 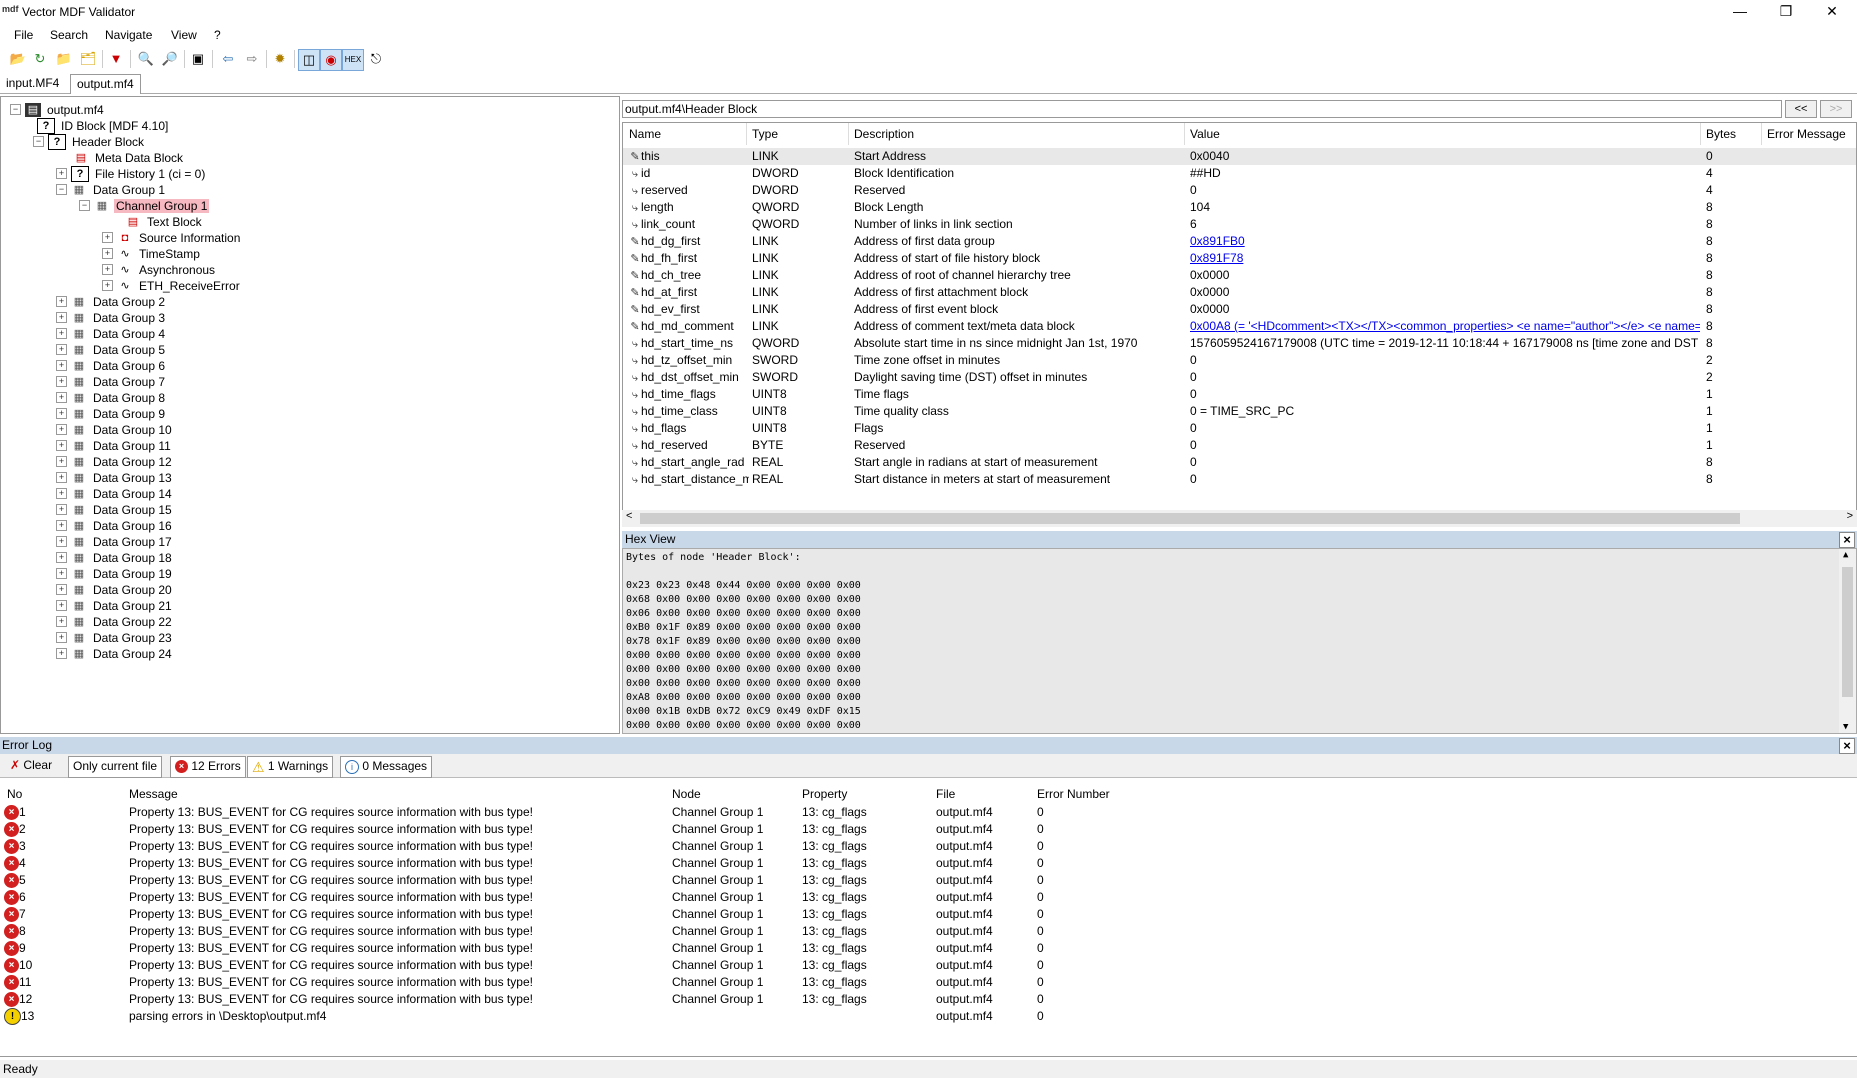 I want to click on col-bytes: Bytes, so click(x=1721, y=134).